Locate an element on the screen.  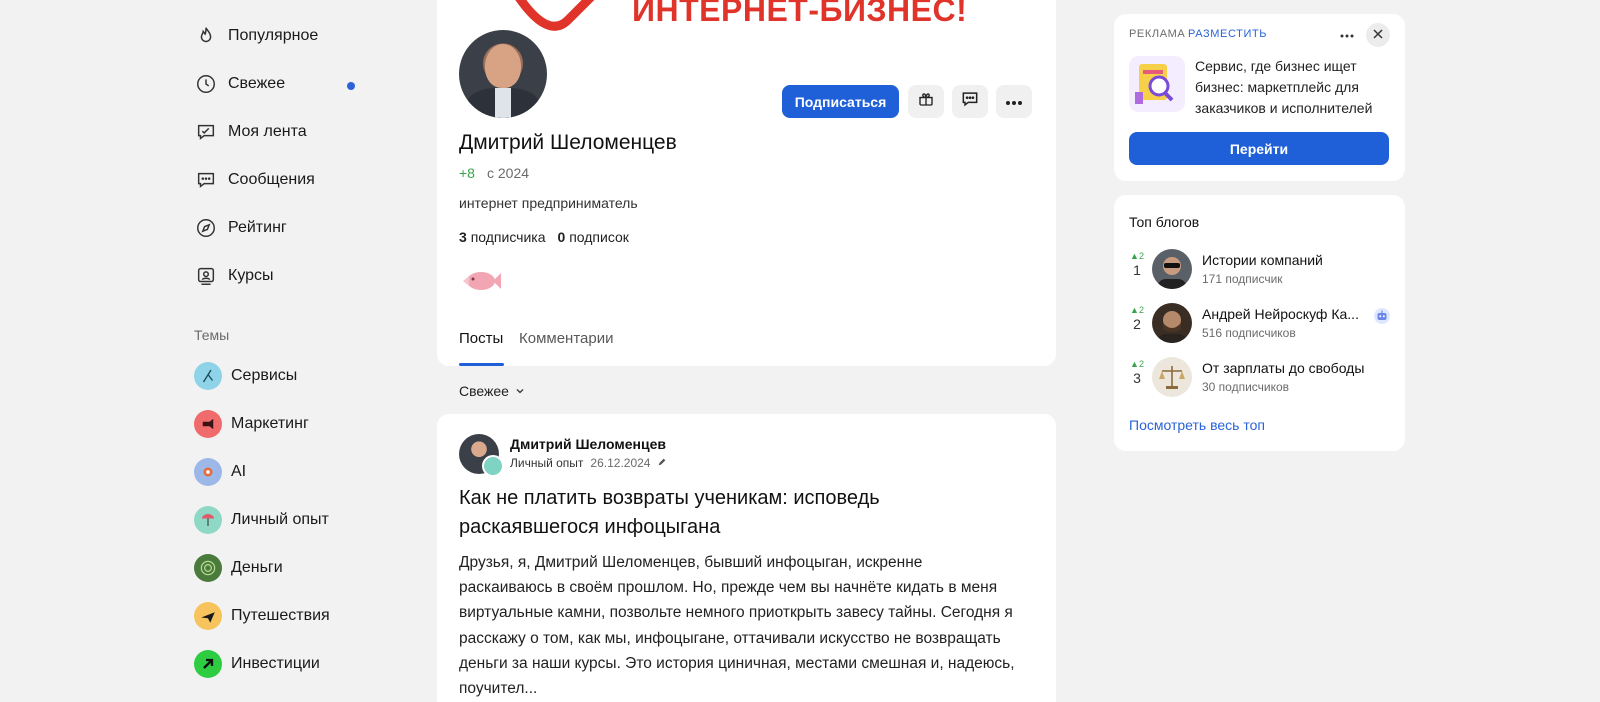
rank-number: 2 is located at coordinates (1137, 324).